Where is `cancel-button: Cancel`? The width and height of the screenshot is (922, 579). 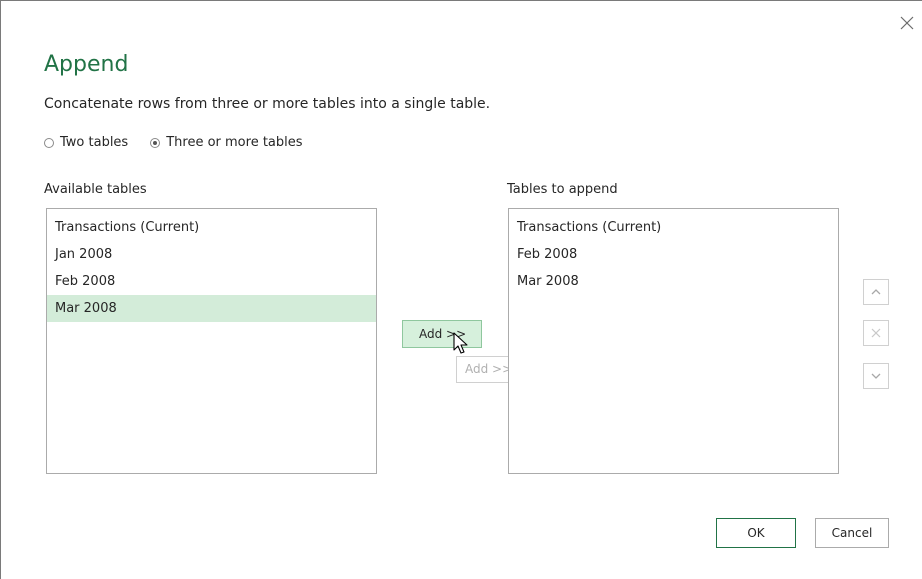
cancel-button: Cancel is located at coordinates (852, 533).